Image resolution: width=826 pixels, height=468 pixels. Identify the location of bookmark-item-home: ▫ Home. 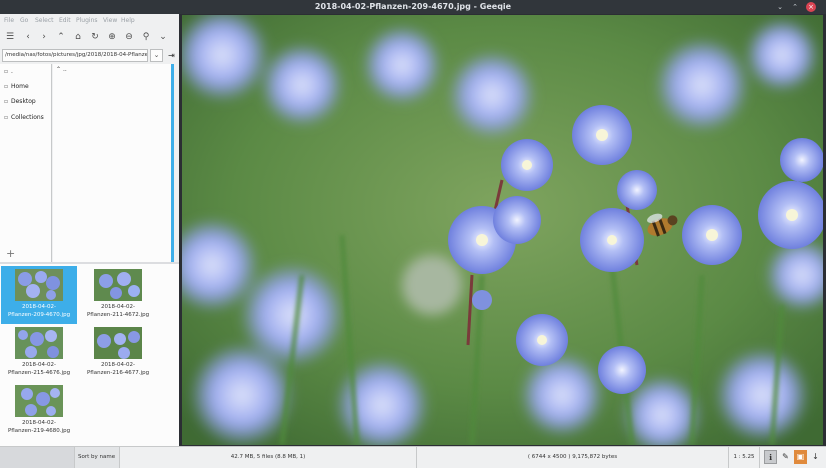
(16, 88).